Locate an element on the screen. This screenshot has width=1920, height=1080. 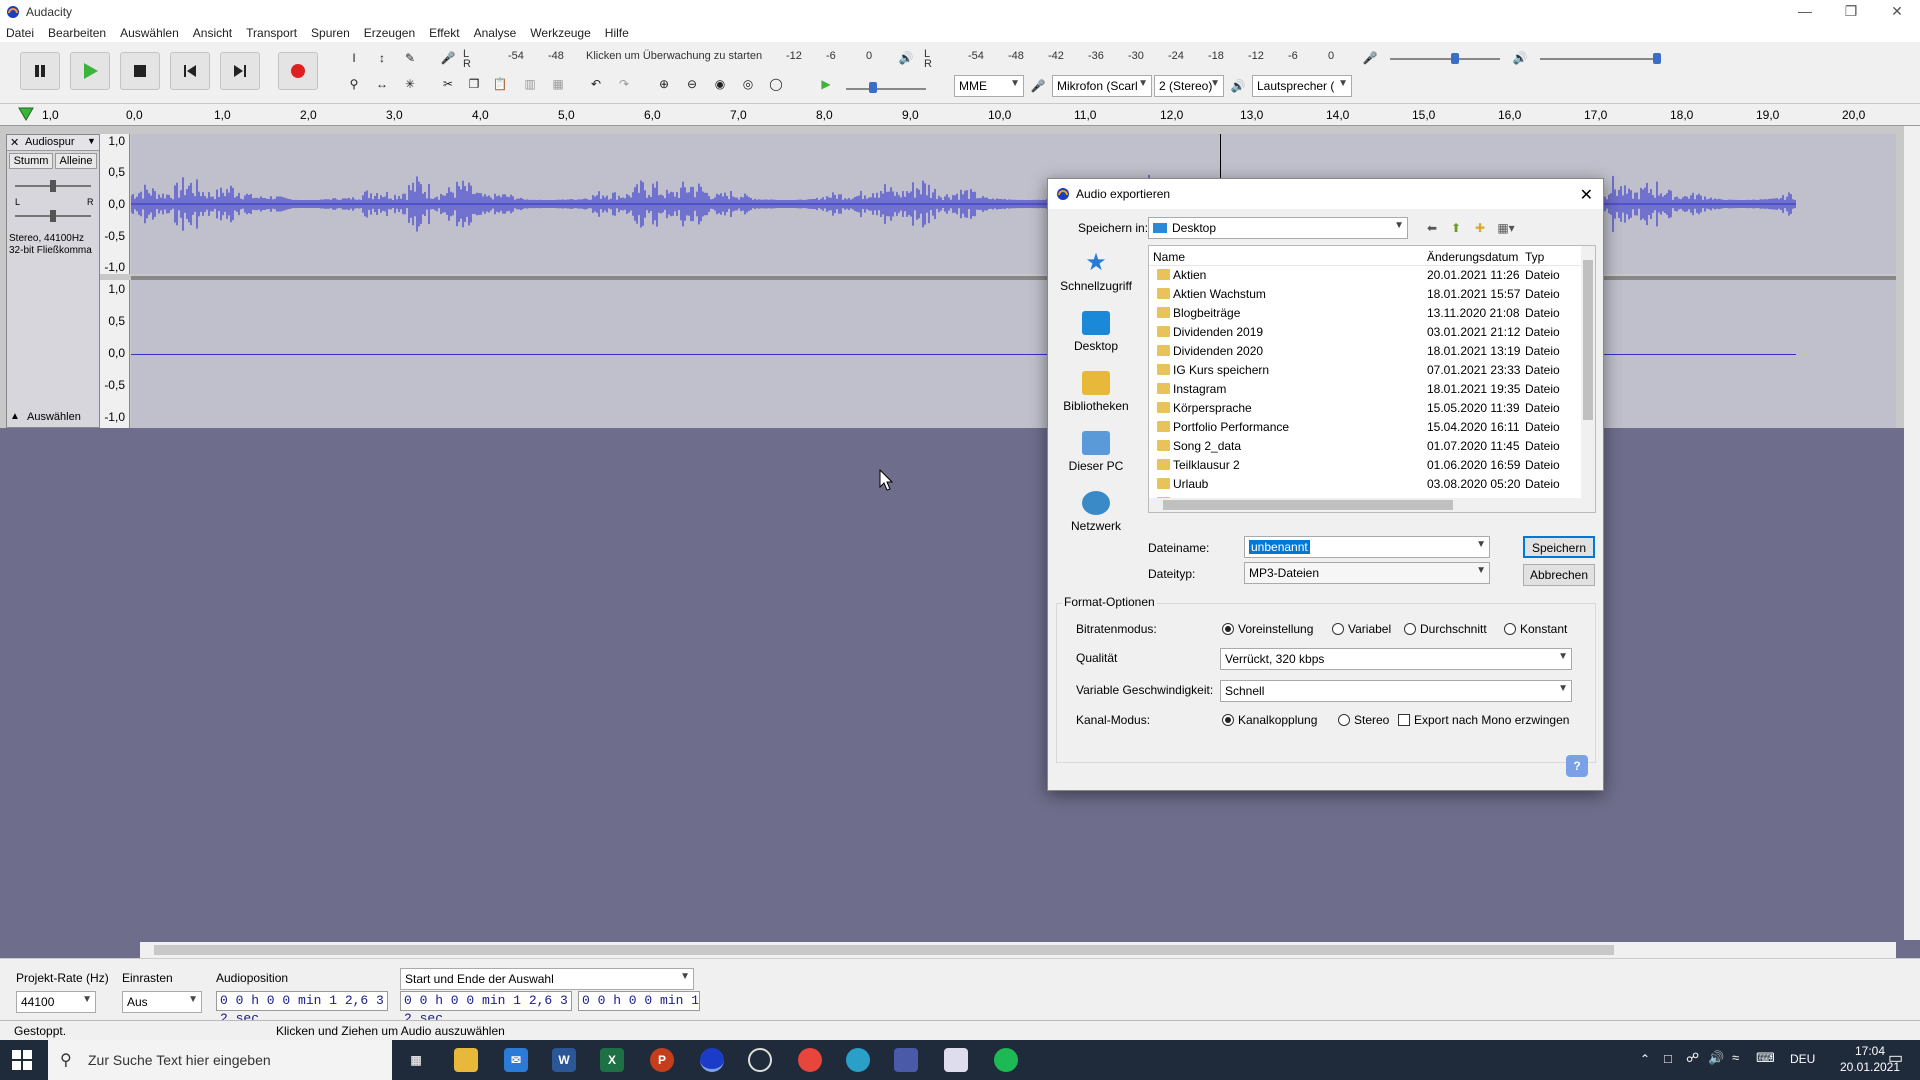
menu-datei: Datei is located at coordinates (20, 33).